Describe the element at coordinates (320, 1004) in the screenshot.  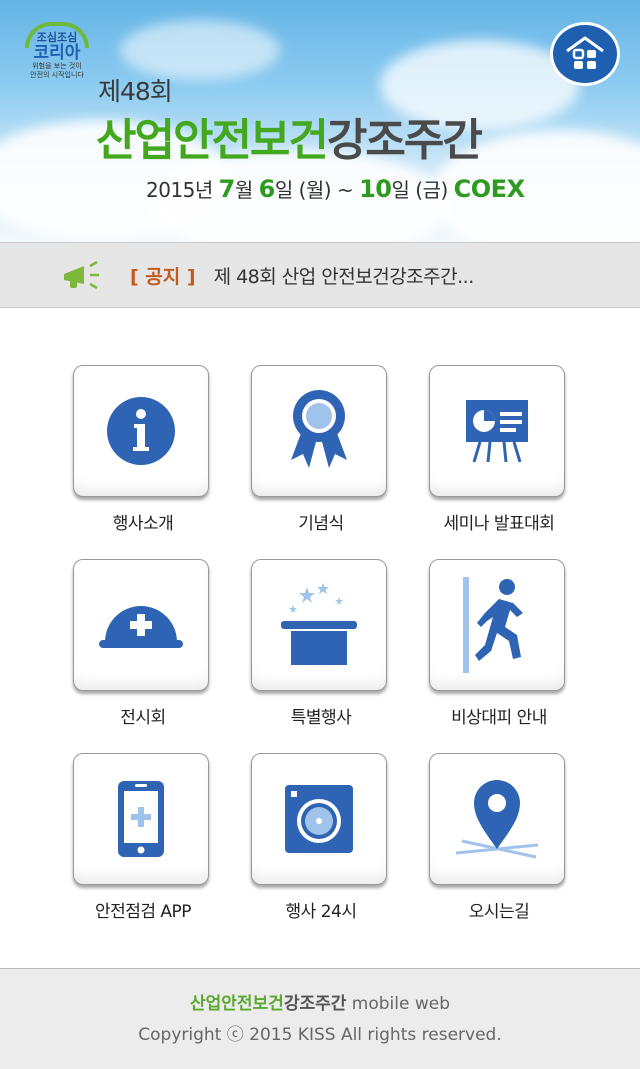
I see `footer-title: 산업안전보건강조주간 mobile web` at that location.